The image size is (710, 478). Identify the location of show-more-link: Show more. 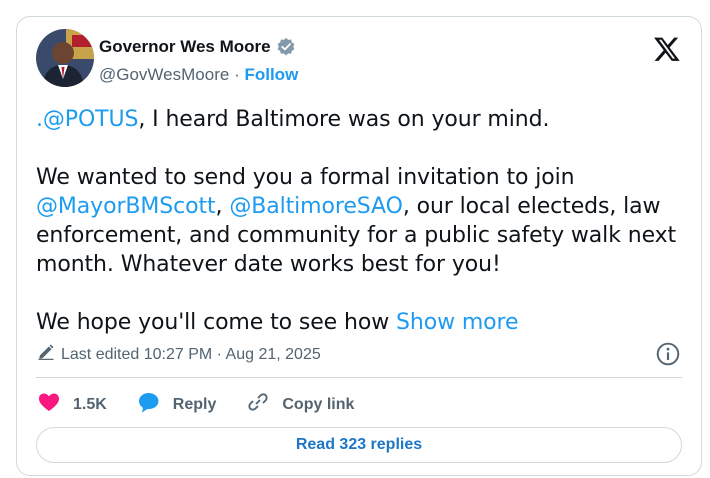
(457, 322).